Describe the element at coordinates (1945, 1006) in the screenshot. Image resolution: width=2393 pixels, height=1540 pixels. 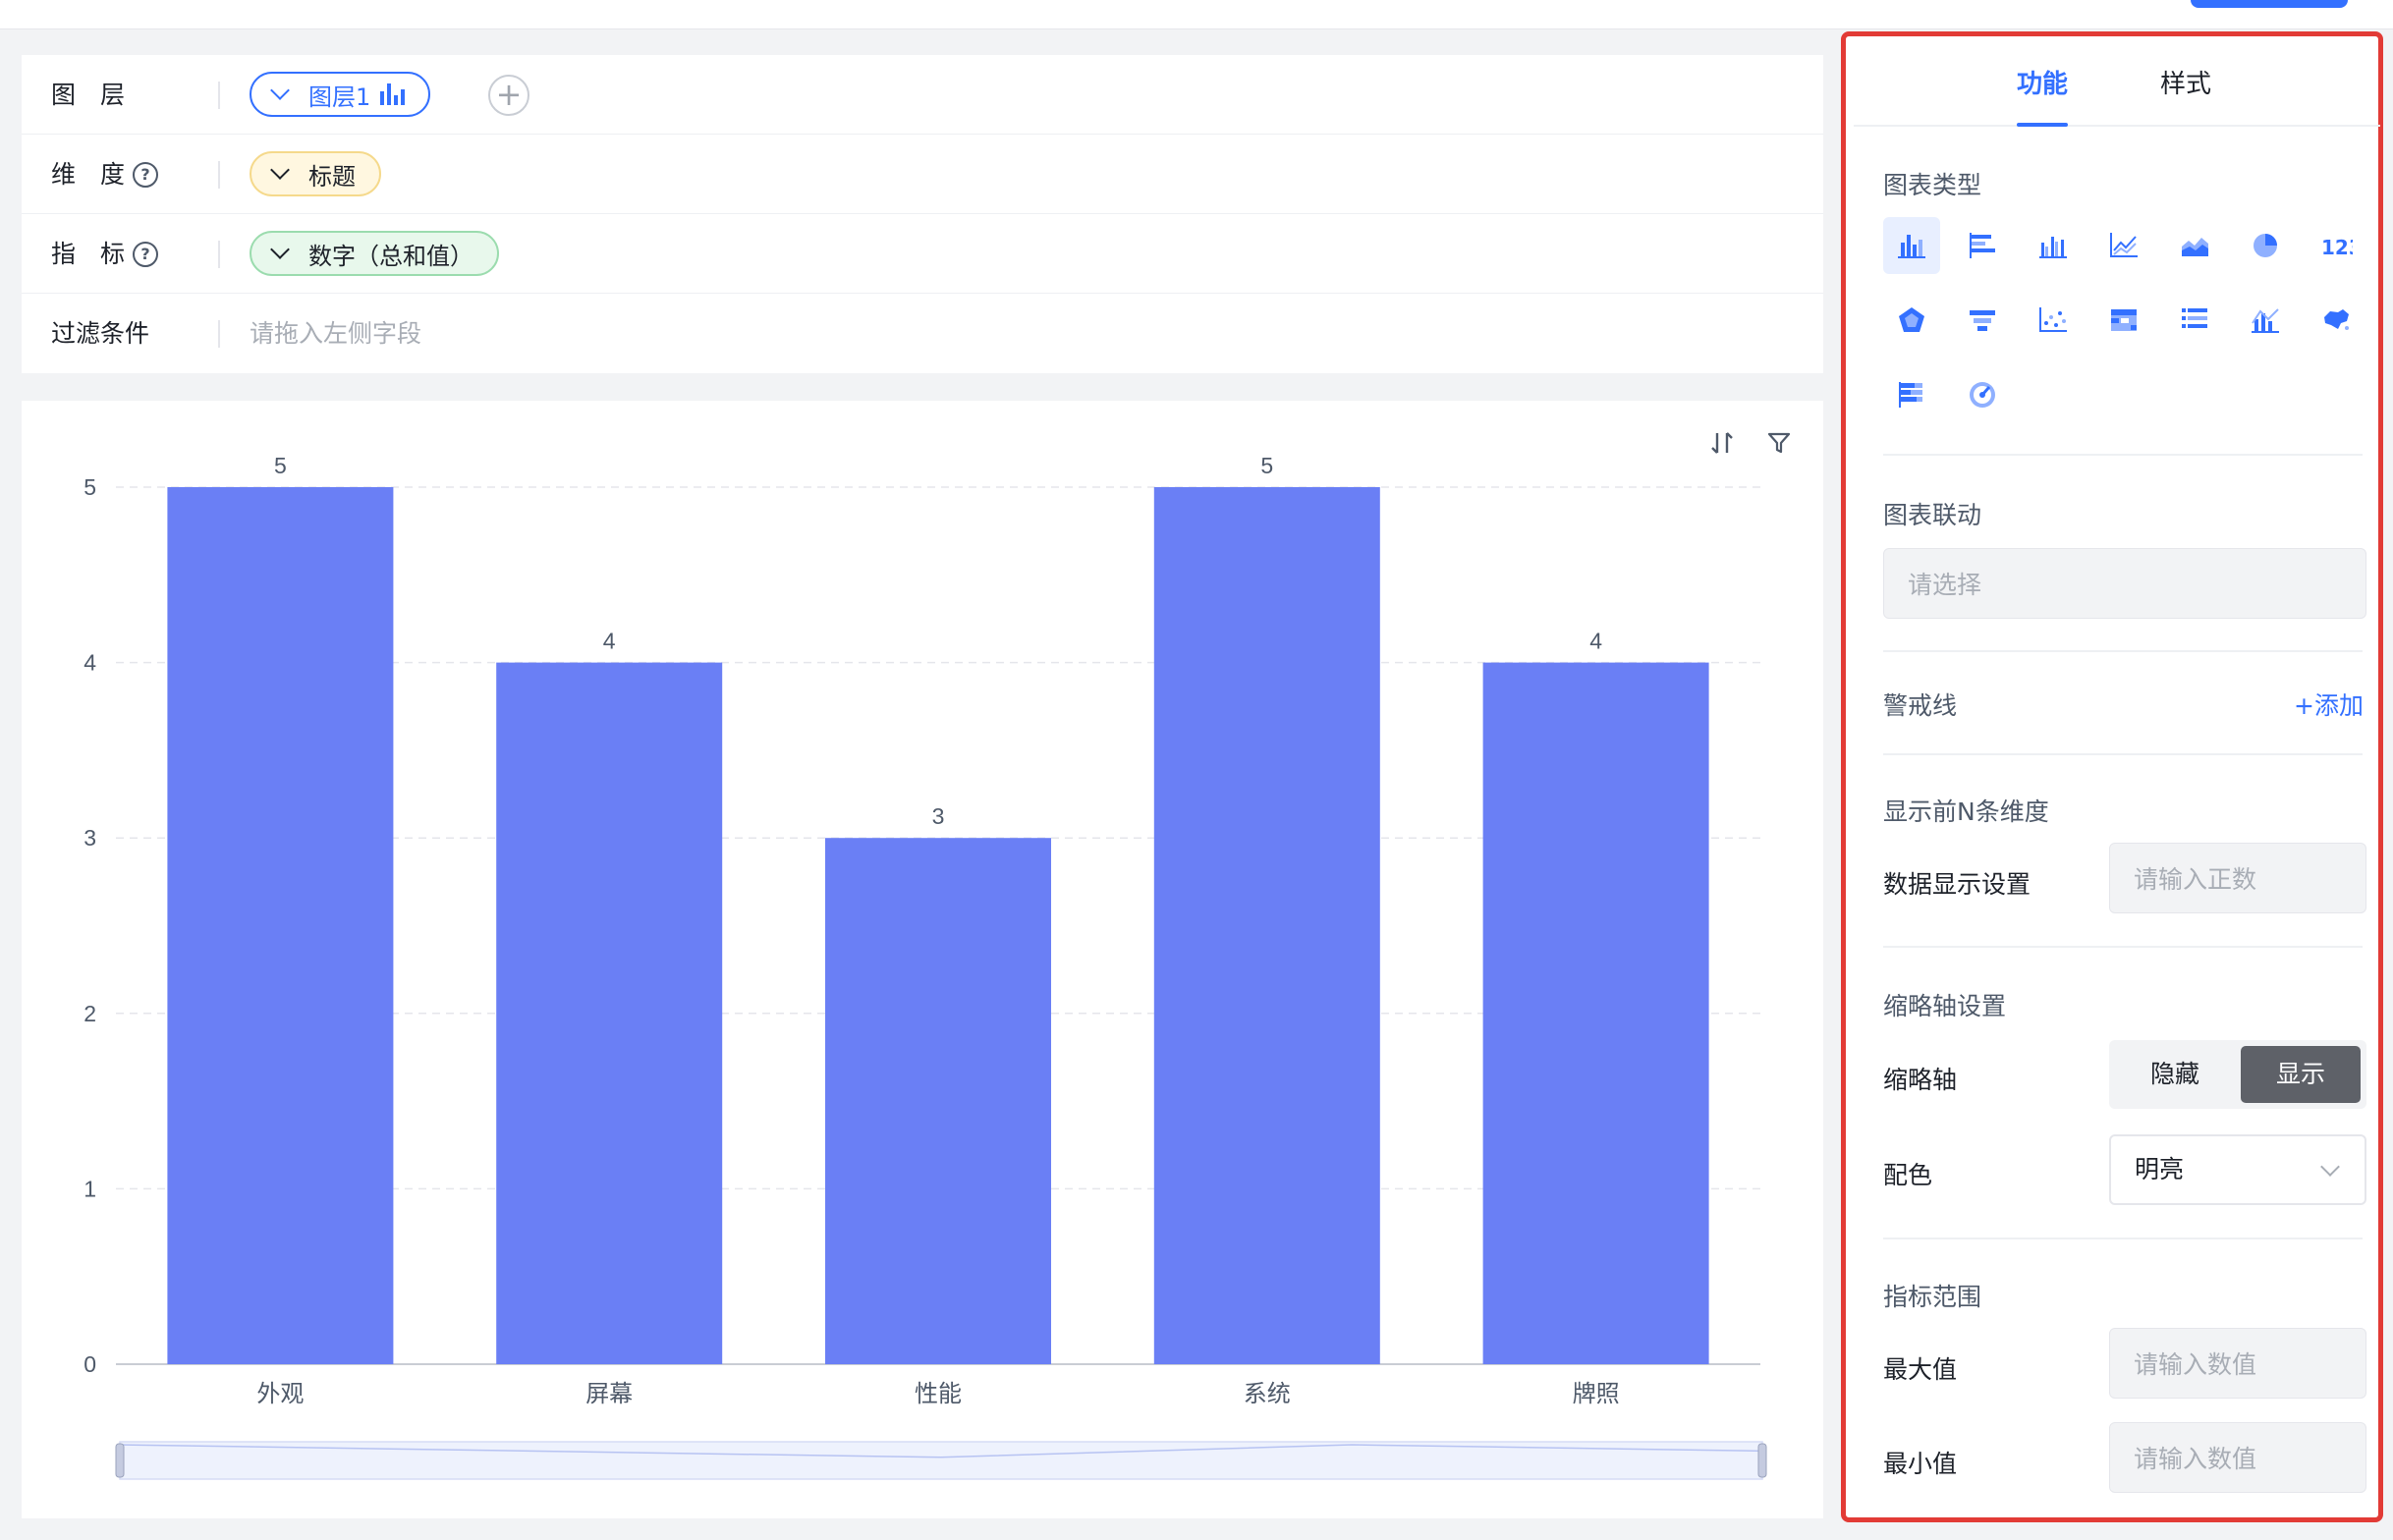
I see `thumb-axis-title: 缩略轴设置` at that location.